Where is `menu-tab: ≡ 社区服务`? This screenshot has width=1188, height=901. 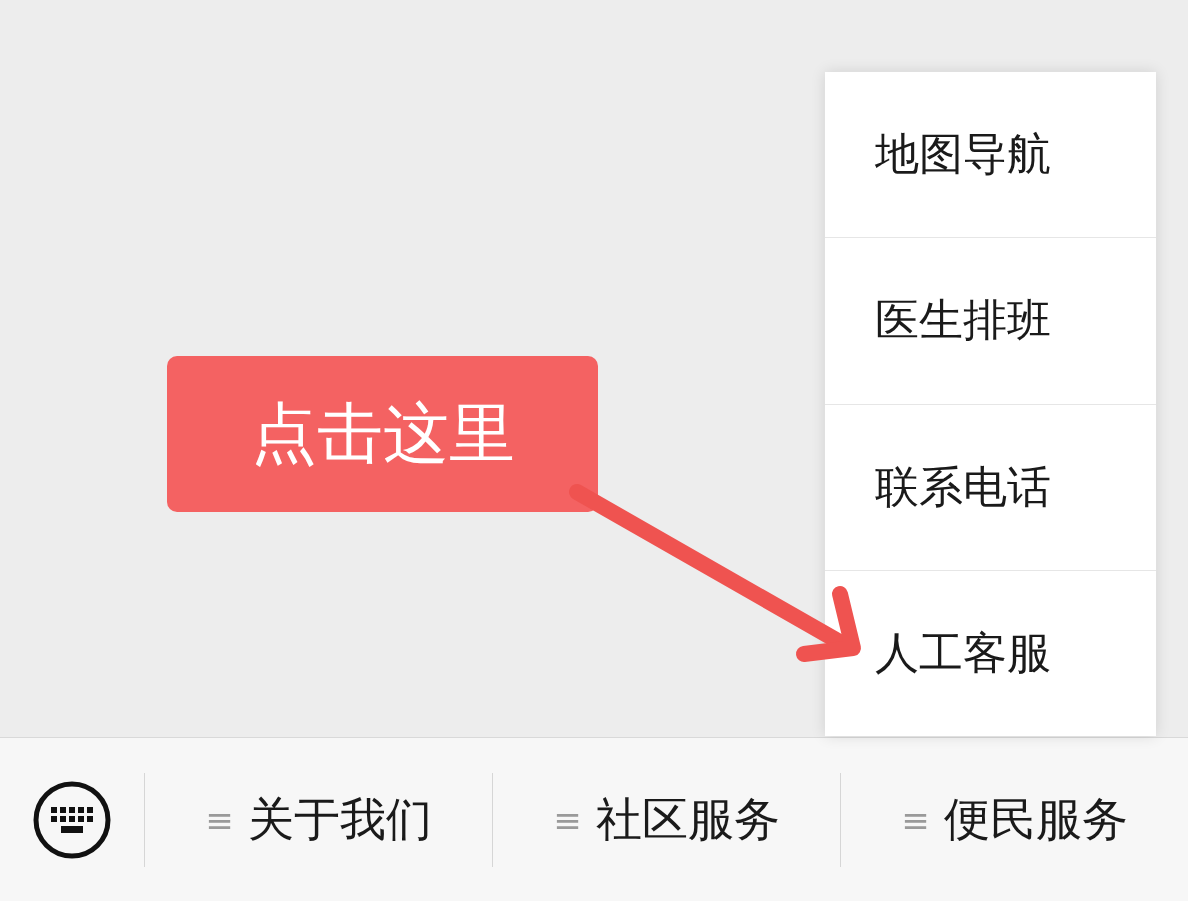 menu-tab: ≡ 社区服务 is located at coordinates (666, 819).